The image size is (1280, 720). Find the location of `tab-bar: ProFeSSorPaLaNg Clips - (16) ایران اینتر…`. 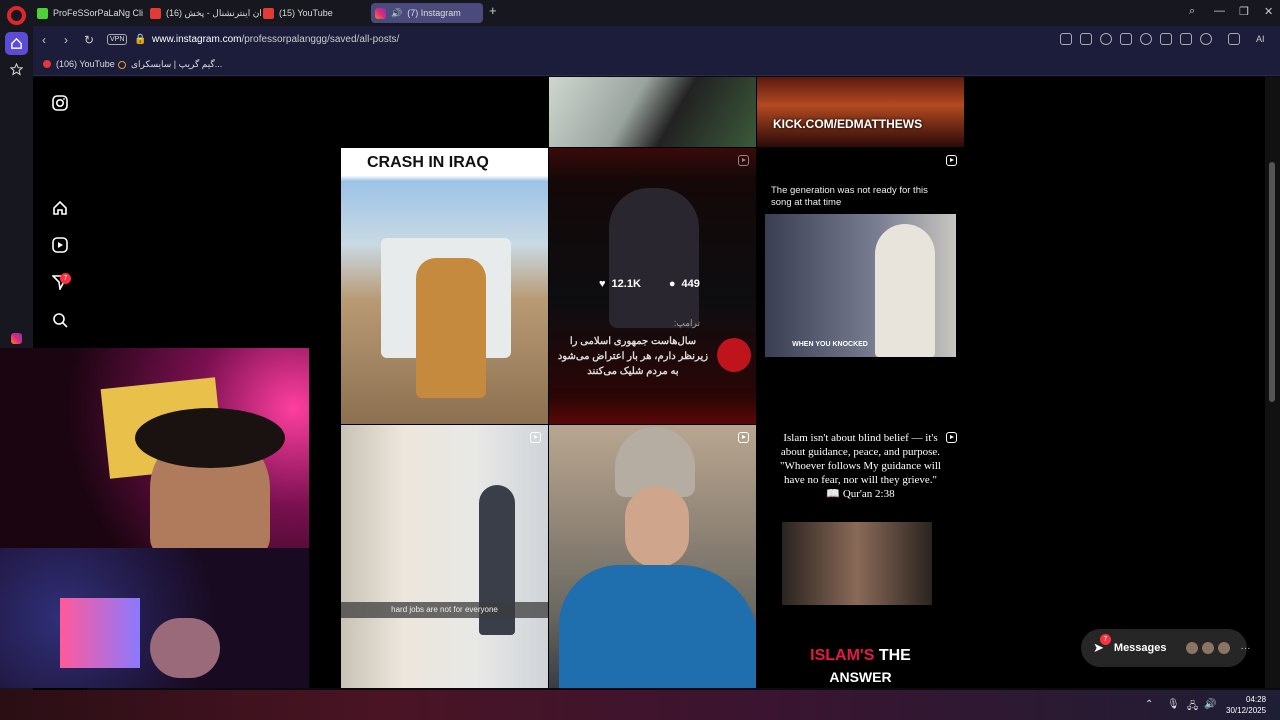

tab-bar: ProFeSSorPaLaNg Clips - (16) ایران اینتر… is located at coordinates (656, 13).